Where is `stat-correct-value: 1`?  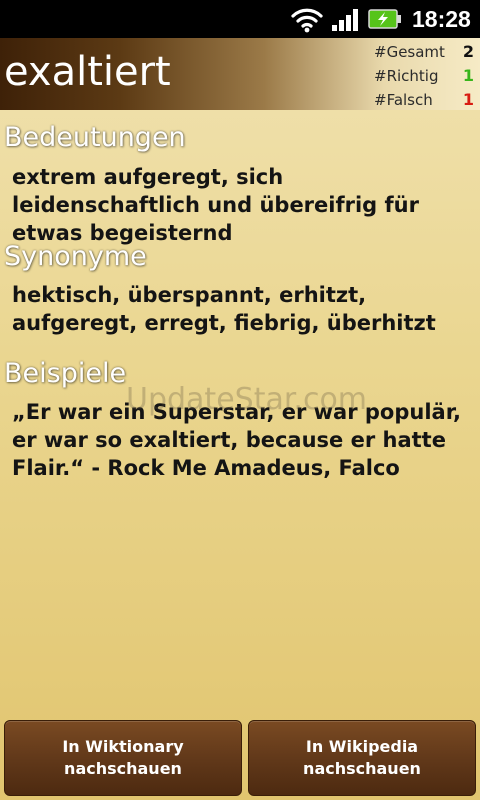 stat-correct-value: 1 is located at coordinates (468, 75).